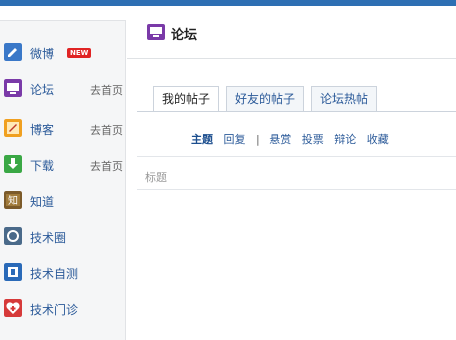 This screenshot has height=340, width=456. What do you see at coordinates (235, 139) in the screenshot?
I see `filter-reply: 回复` at bounding box center [235, 139].